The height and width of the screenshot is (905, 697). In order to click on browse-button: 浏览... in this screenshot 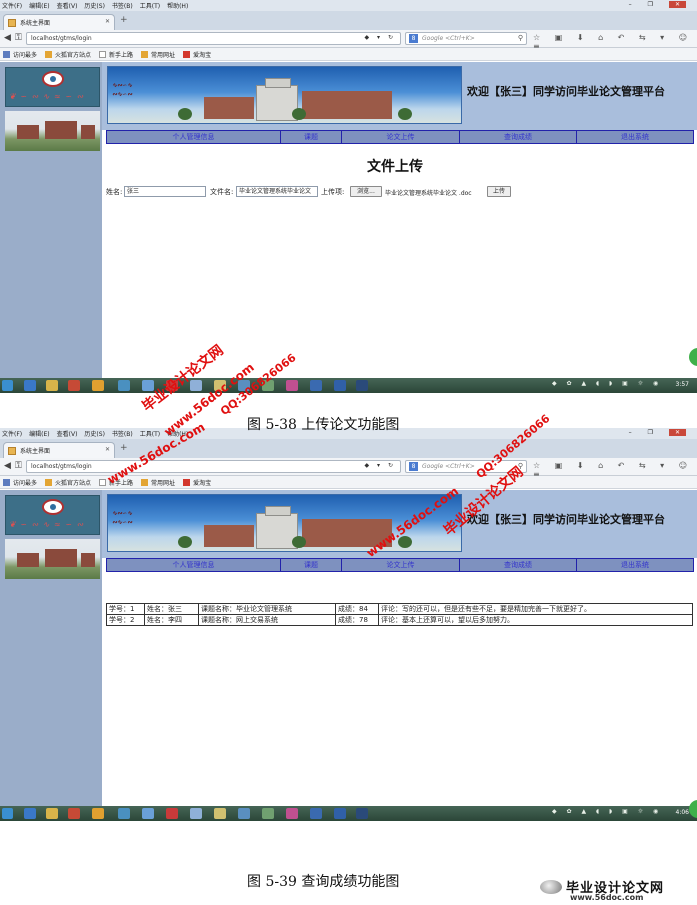, I will do `click(366, 191)`.